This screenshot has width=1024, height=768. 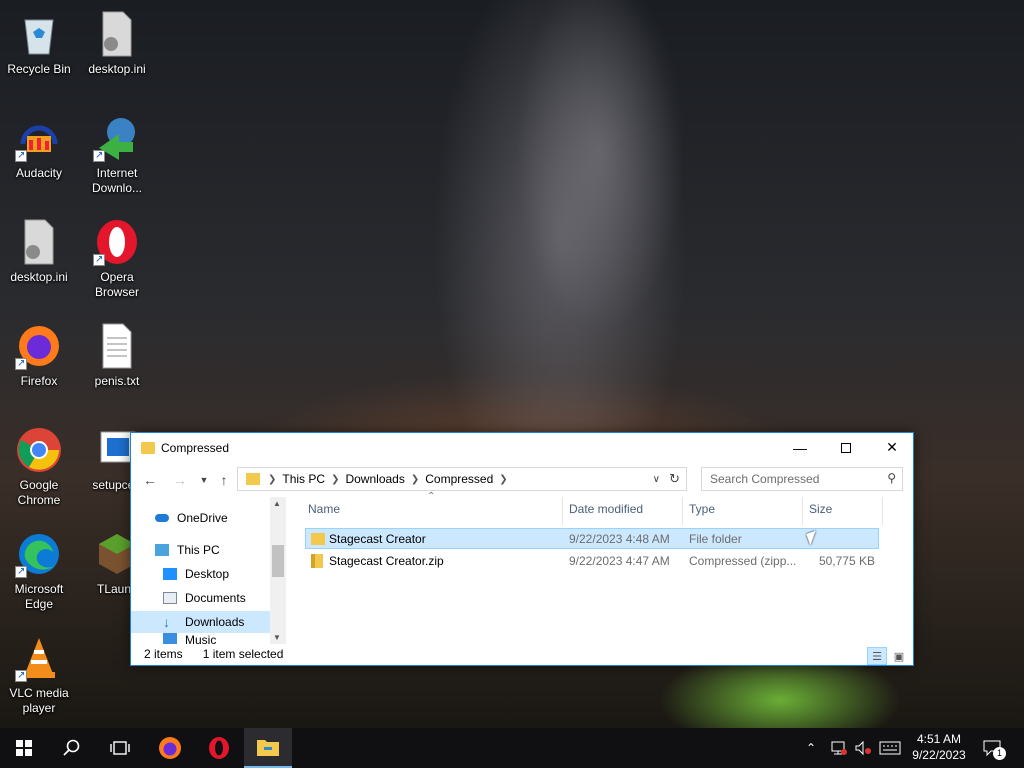 I want to click on desktop-icon-desktop-ini-2: desktop.ini, so click(x=39, y=251).